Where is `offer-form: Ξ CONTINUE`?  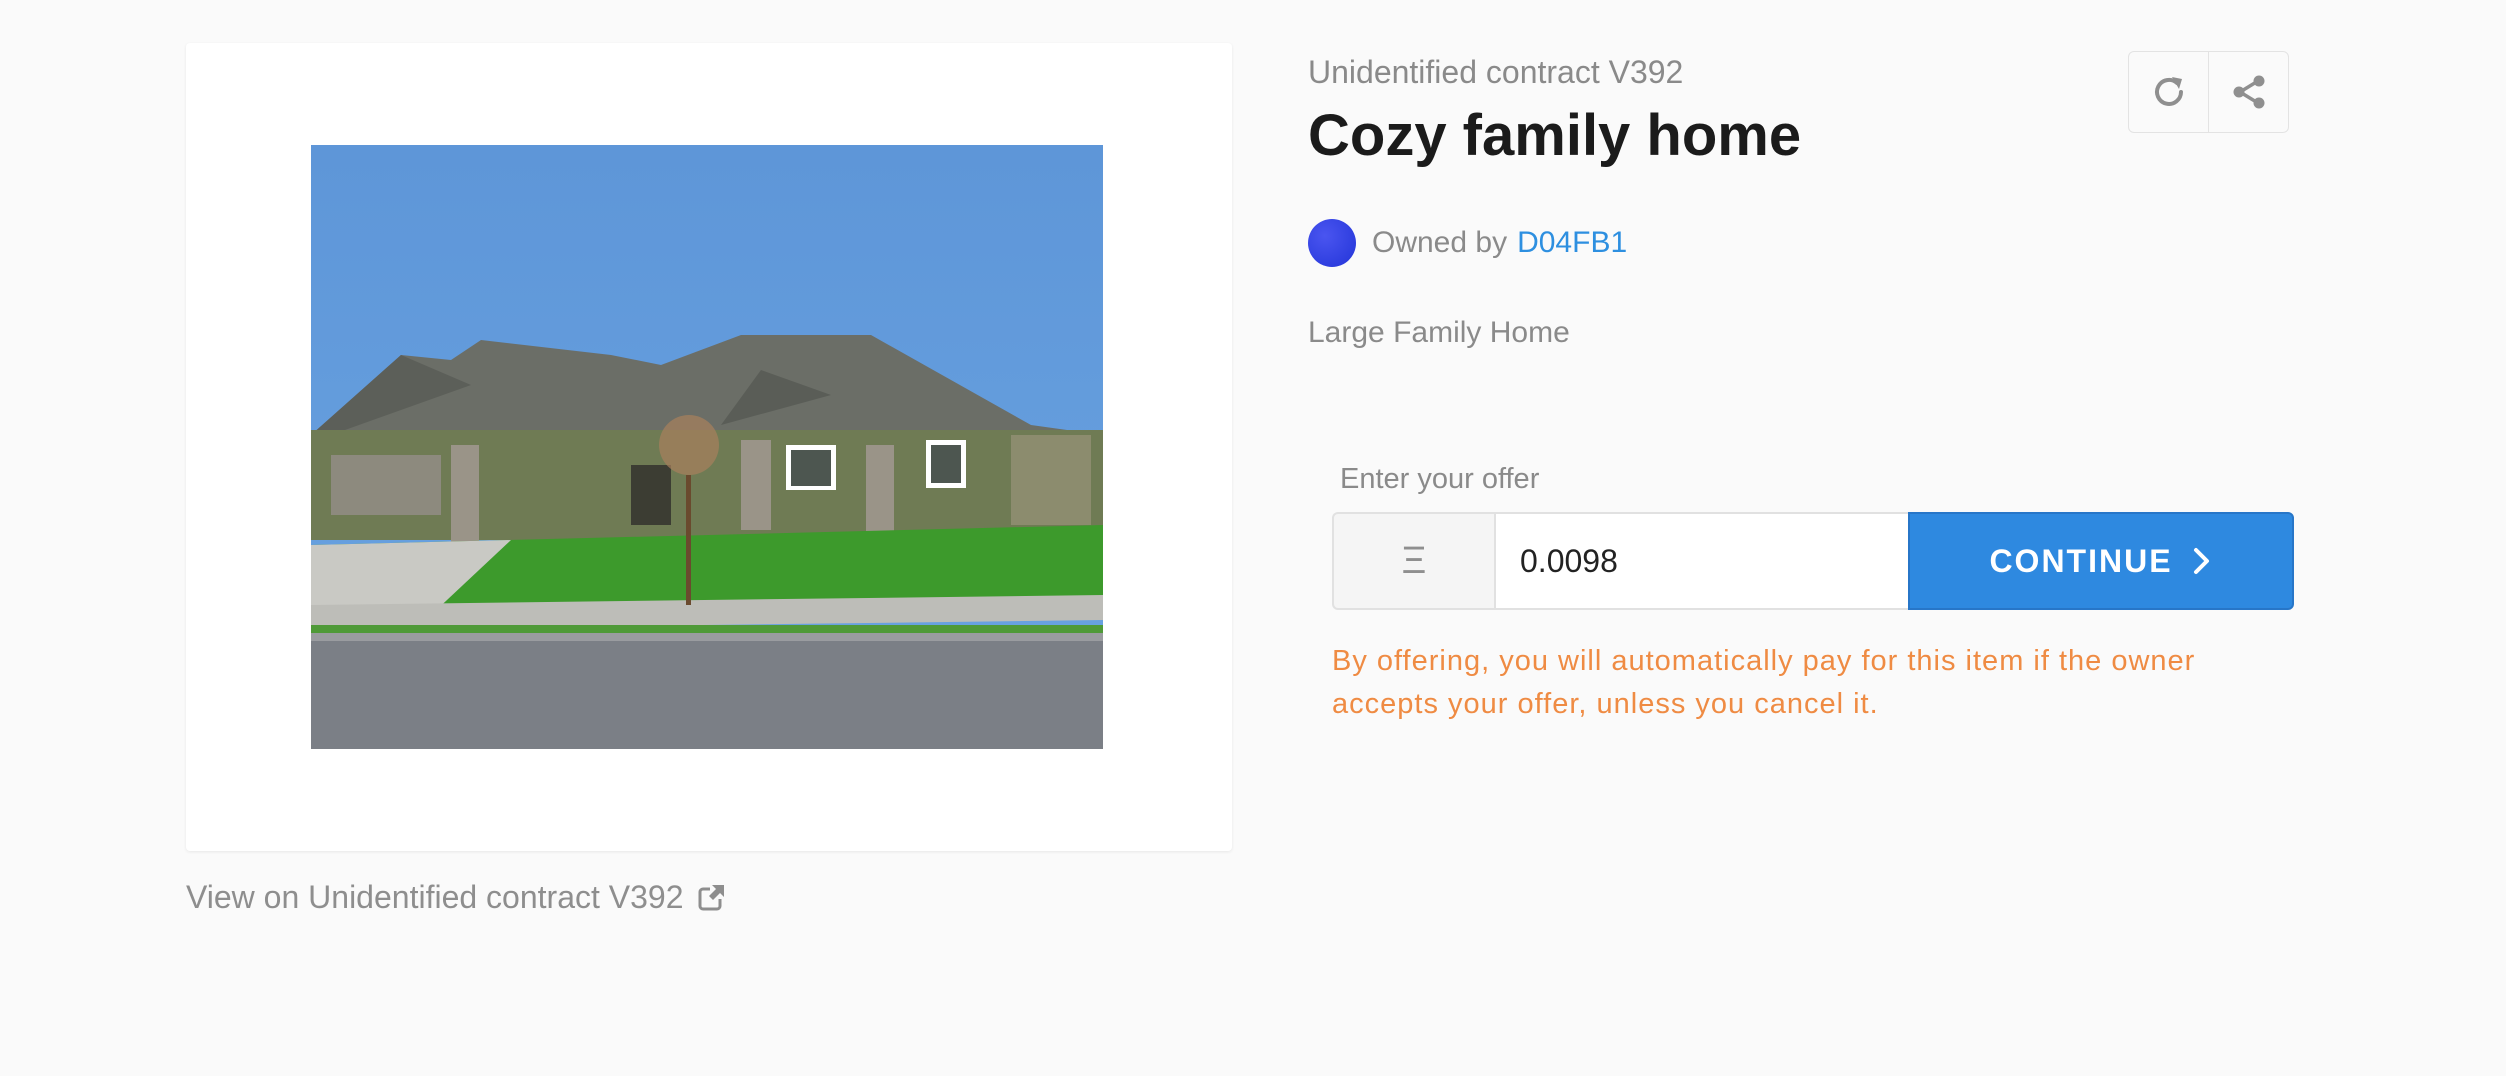
offer-form: Ξ CONTINUE is located at coordinates (1813, 561).